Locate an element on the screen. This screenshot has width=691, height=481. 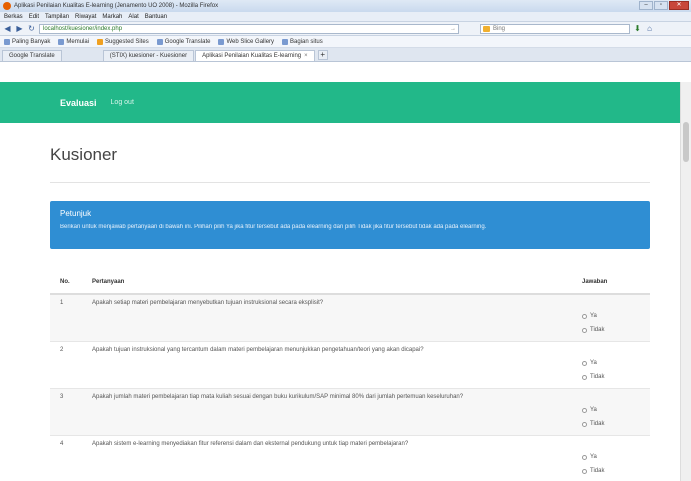
minimize-button: – is located at coordinates (646, 5).